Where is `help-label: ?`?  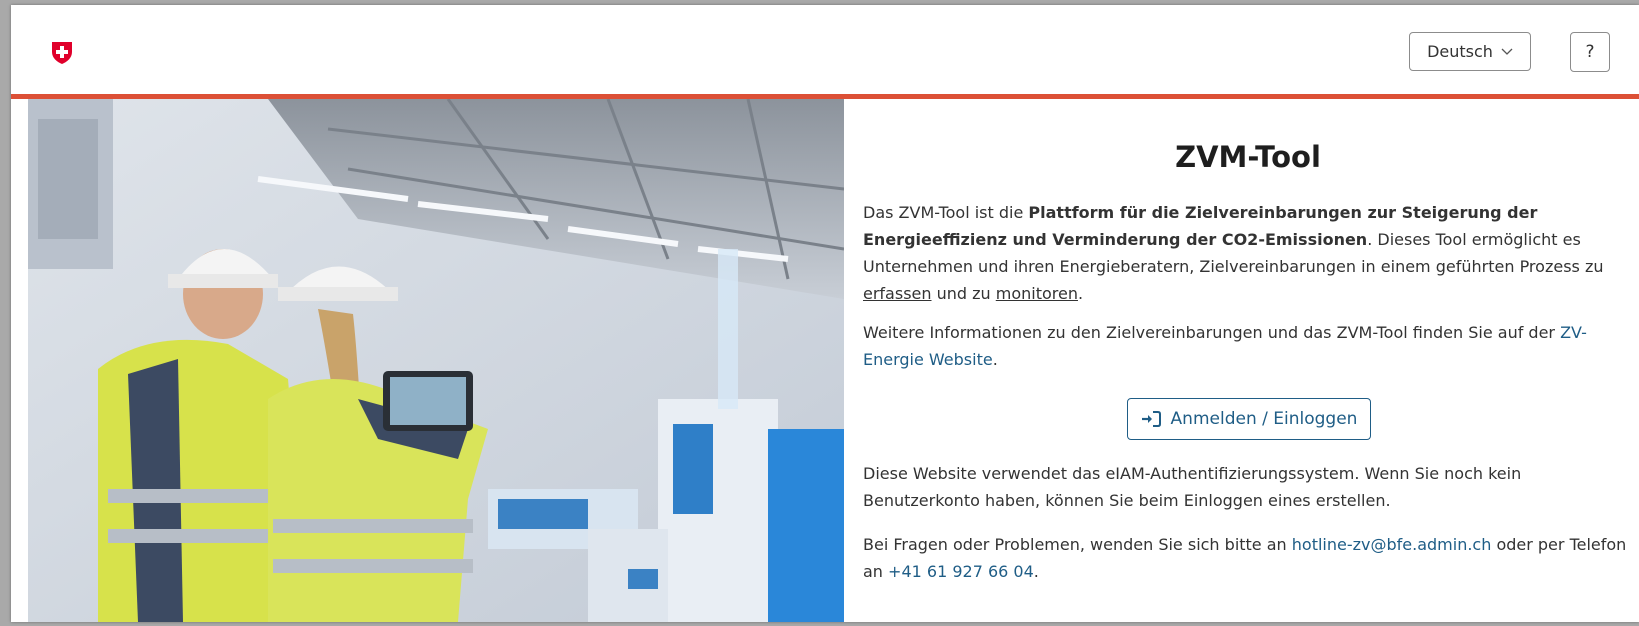
help-label: ? is located at coordinates (1590, 52).